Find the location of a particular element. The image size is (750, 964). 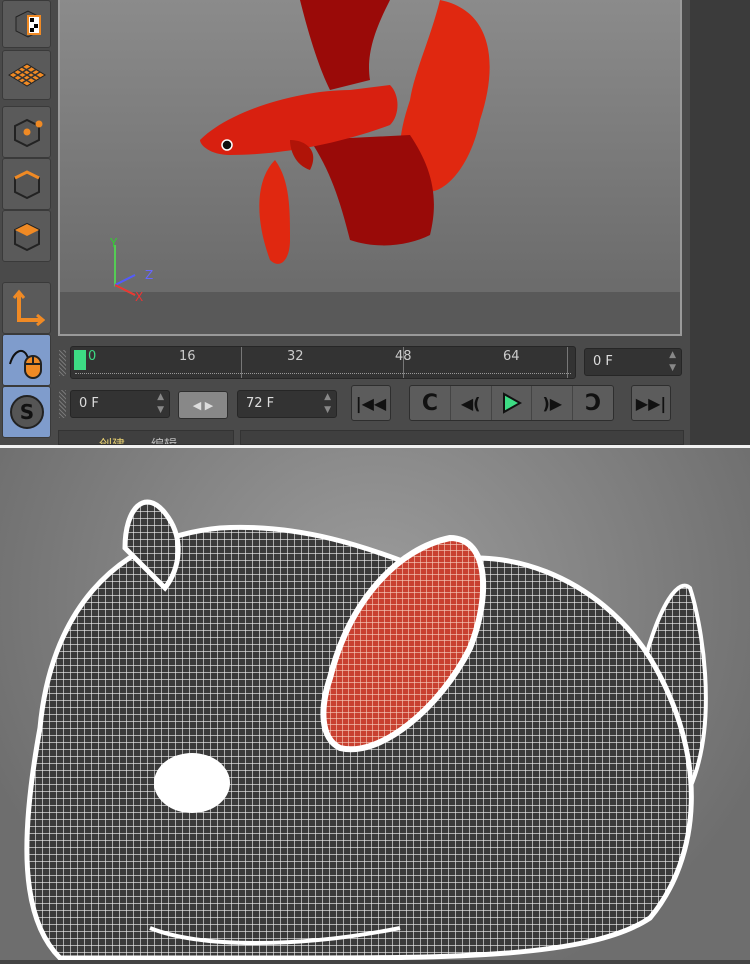

cube-edges-icon is located at coordinates (26, 185).